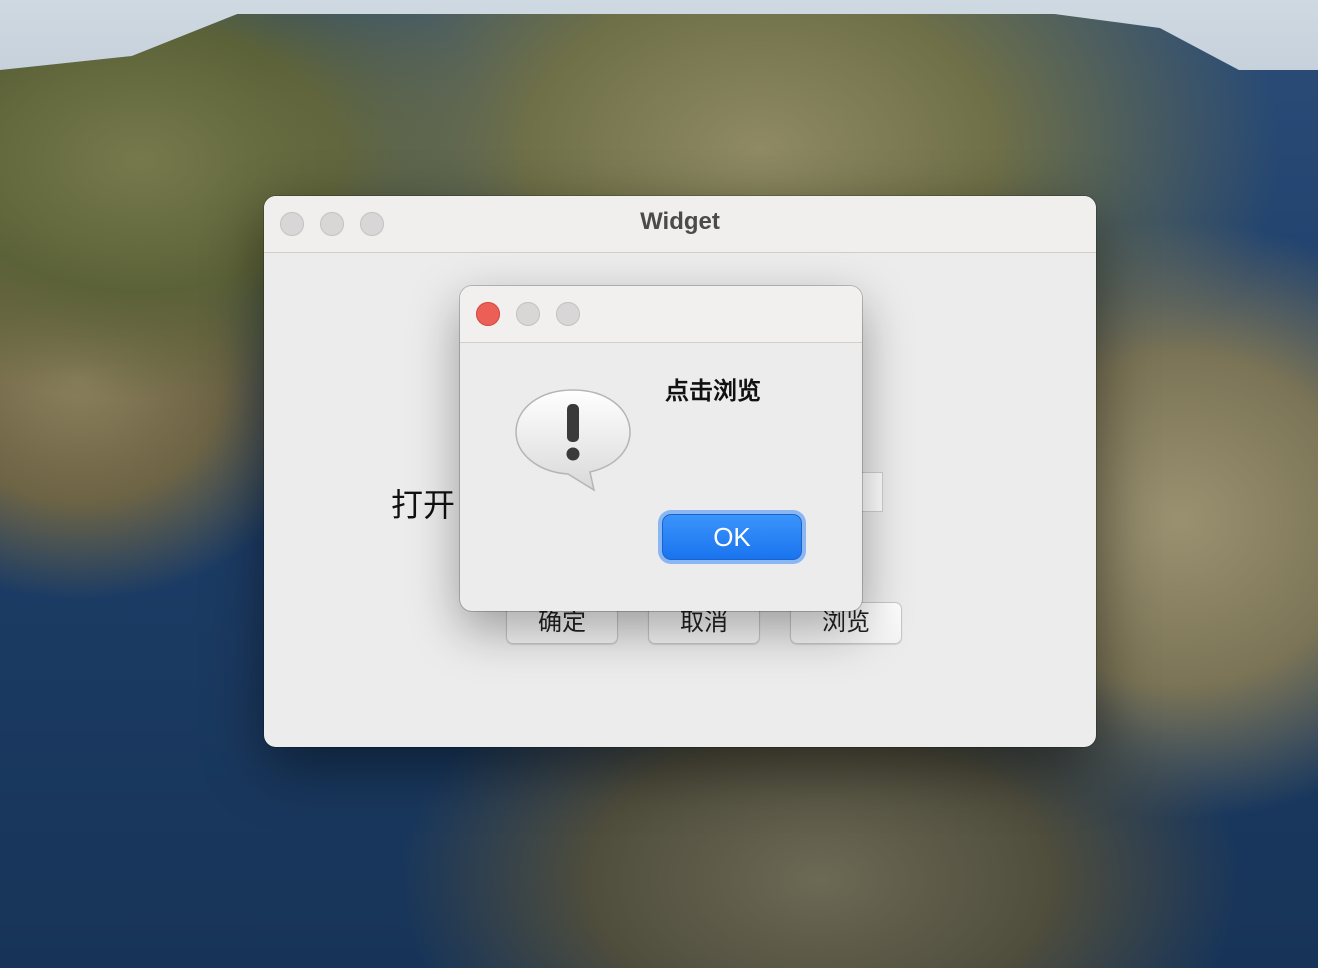 Image resolution: width=1318 pixels, height=968 pixels. Describe the element at coordinates (661, 314) in the screenshot. I see `dialog-titlebar` at that location.